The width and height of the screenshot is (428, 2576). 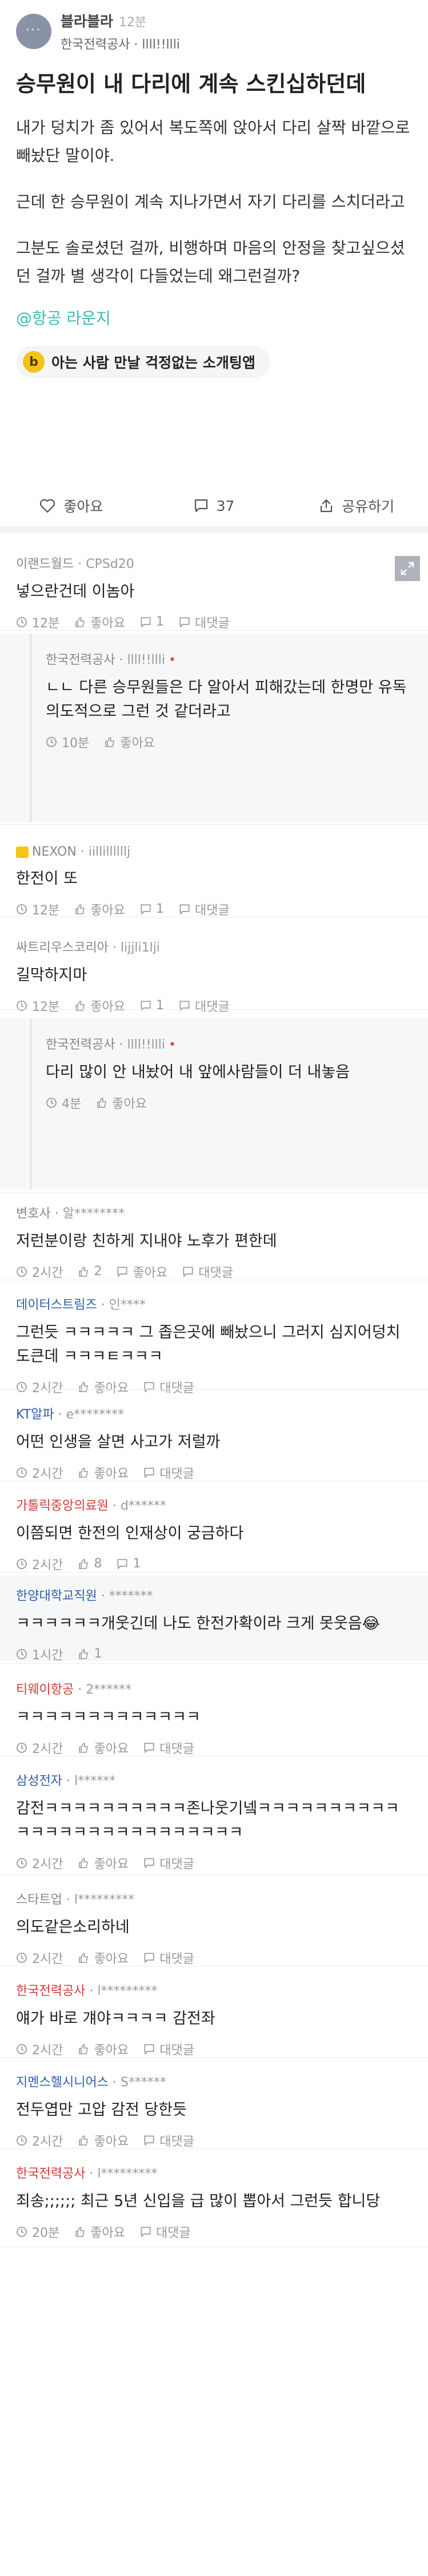 What do you see at coordinates (90, 1272) in the screenshot?
I see `comment-like-button: 2` at bounding box center [90, 1272].